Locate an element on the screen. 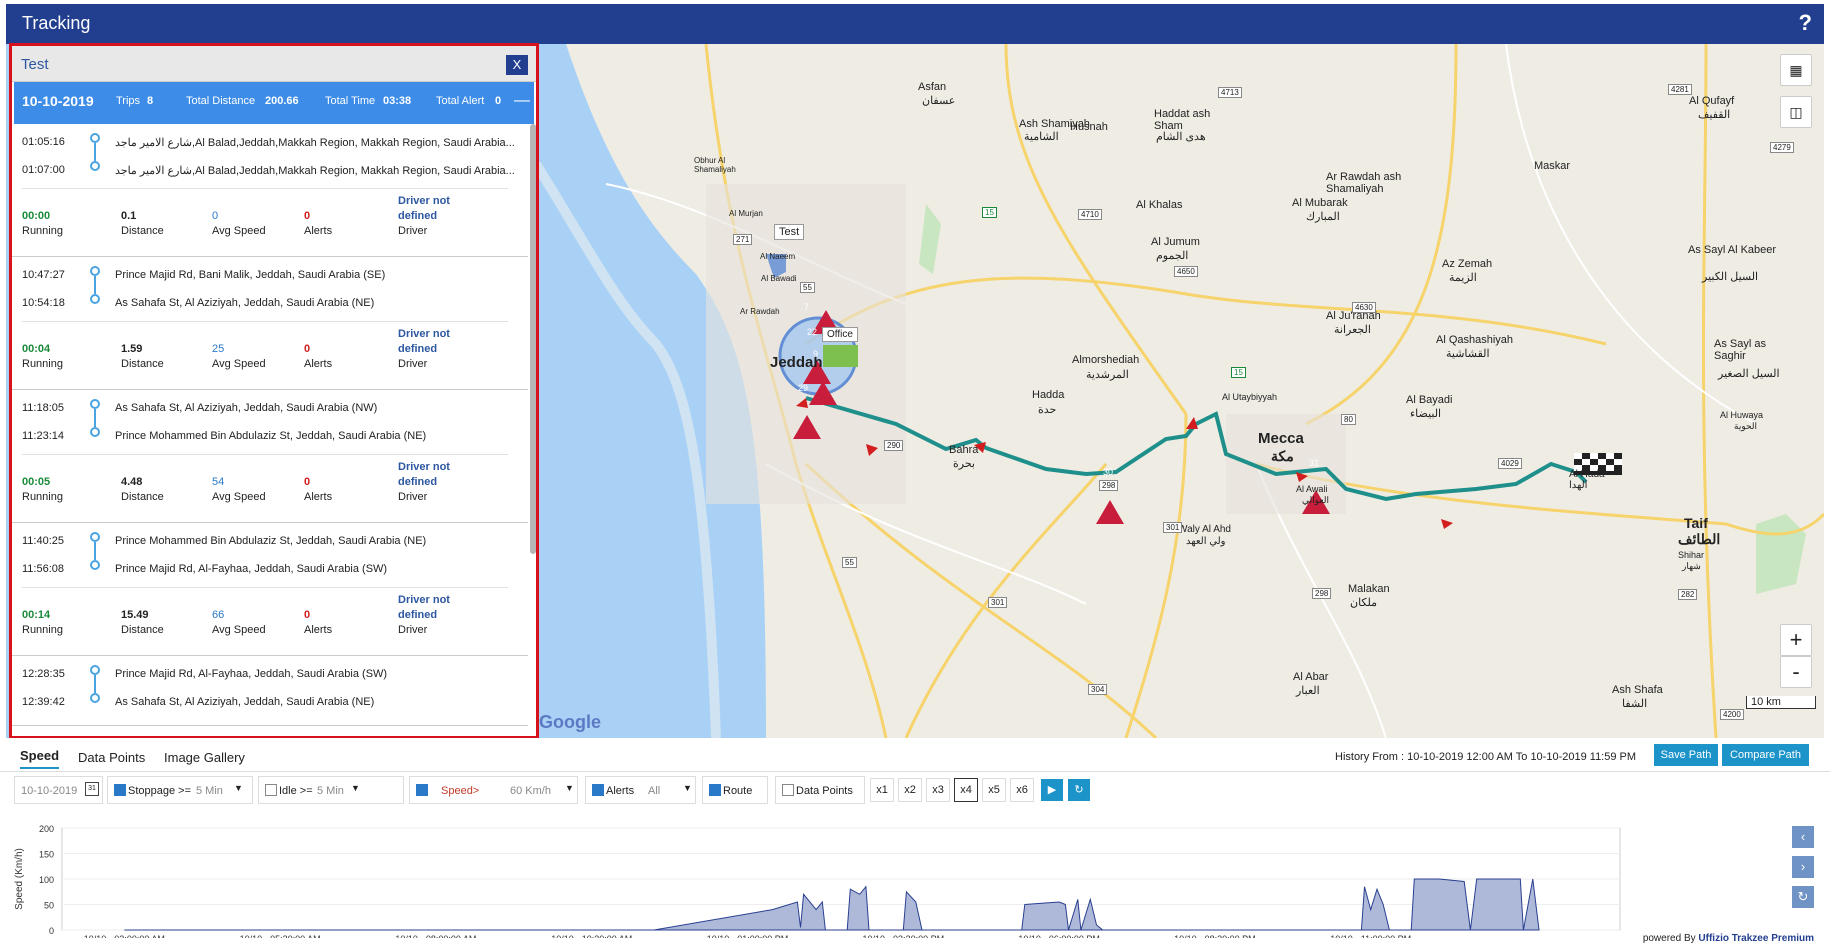 The width and height of the screenshot is (1830, 947). speed-filter: Speed> 60 Km/h ▼ is located at coordinates (493, 790).